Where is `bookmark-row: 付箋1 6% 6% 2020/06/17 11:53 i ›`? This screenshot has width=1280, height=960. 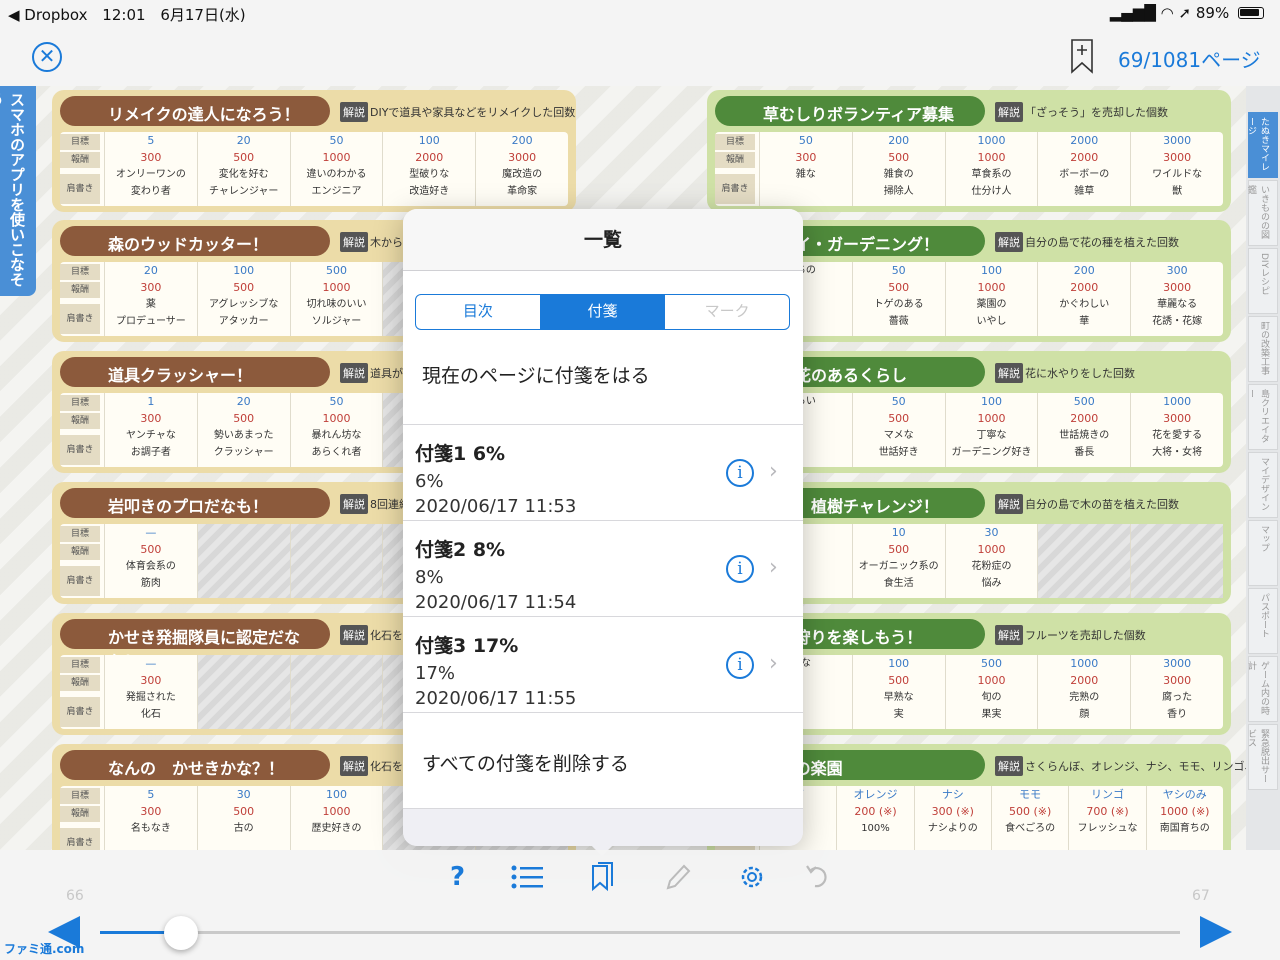
bookmark-row: 付箋1 6% 6% 2020/06/17 11:53 i › is located at coordinates (603, 473).